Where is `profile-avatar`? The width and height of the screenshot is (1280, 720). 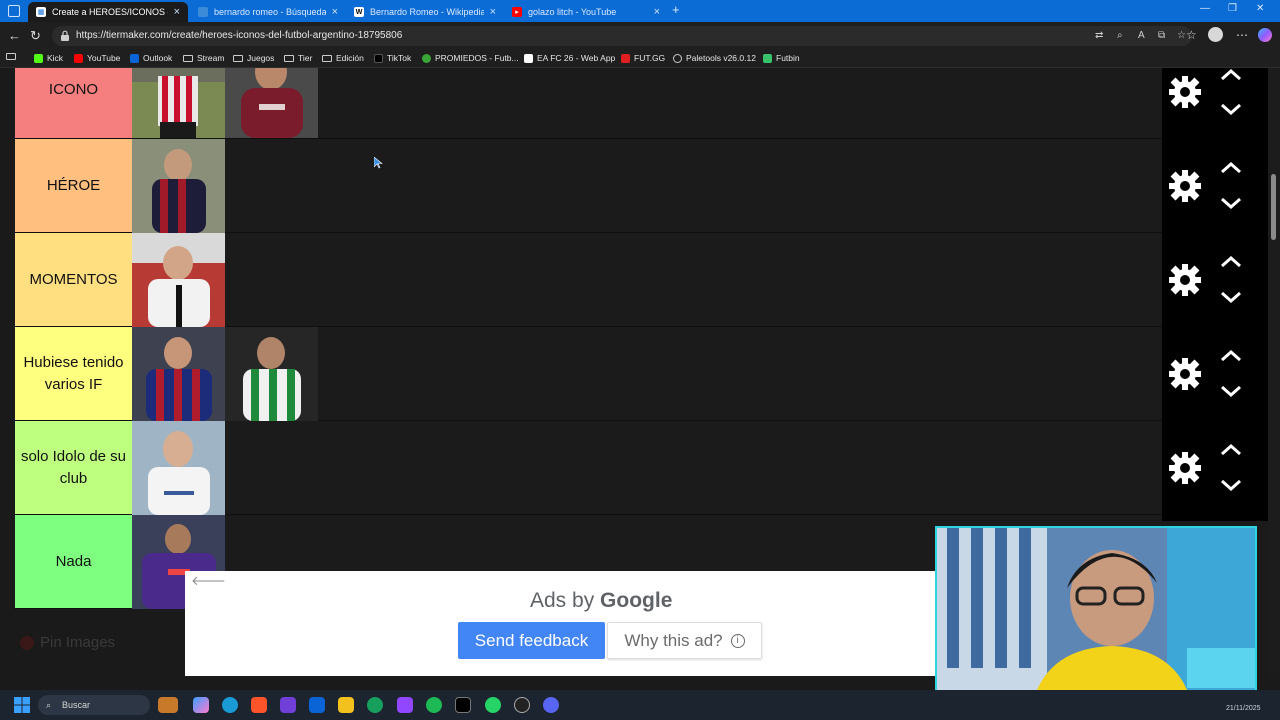
profile-avatar is located at coordinates (1215, 34).